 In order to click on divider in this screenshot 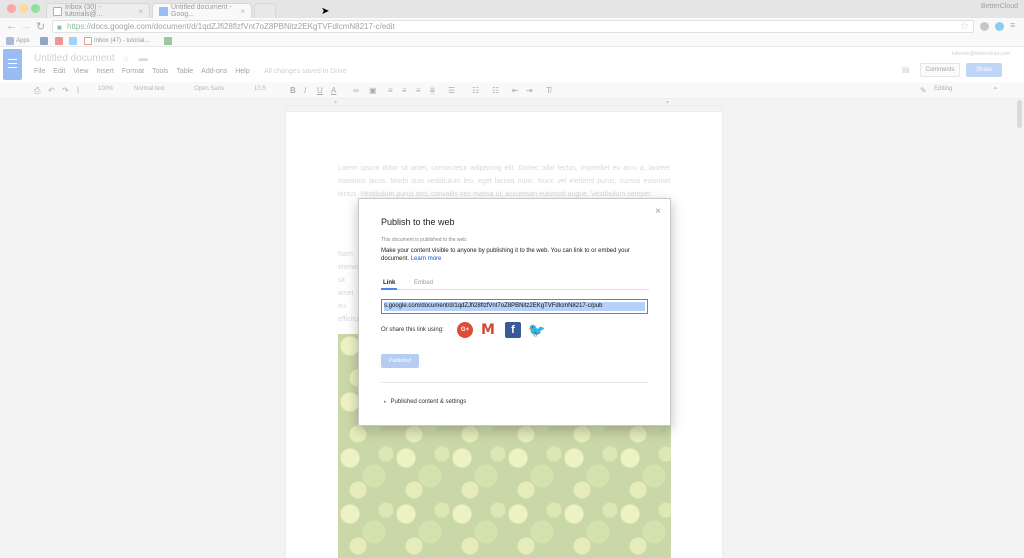, I will do `click(515, 382)`.